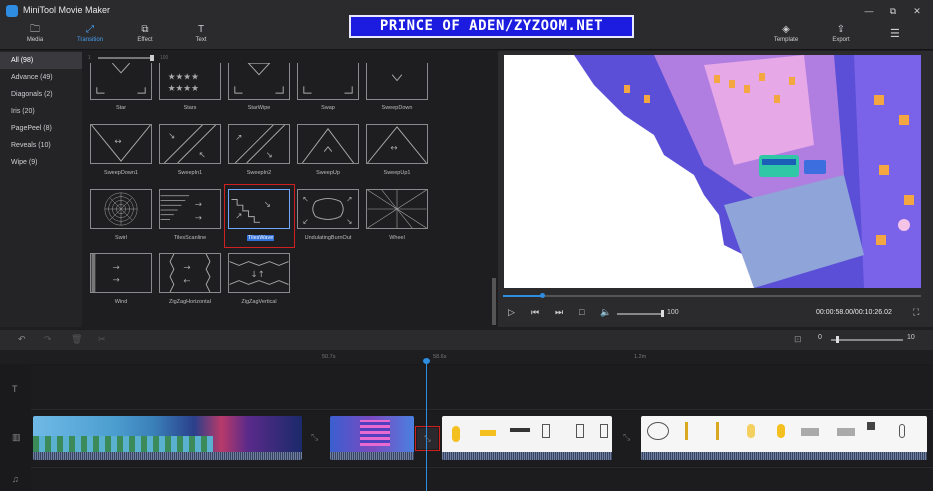  Describe the element at coordinates (152, 58) in the screenshot. I see `size-slider-handle` at that location.